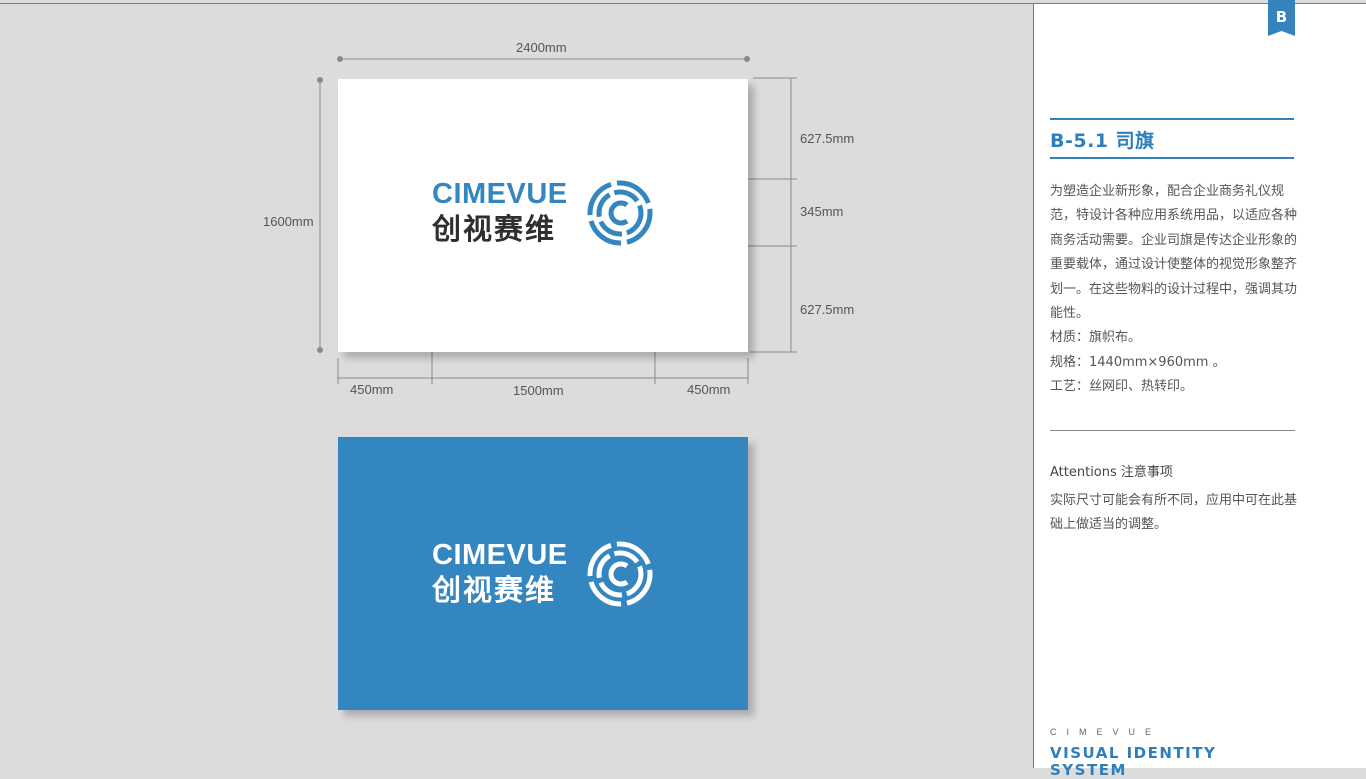 The height and width of the screenshot is (779, 1366). I want to click on section-divider, so click(1172, 430).